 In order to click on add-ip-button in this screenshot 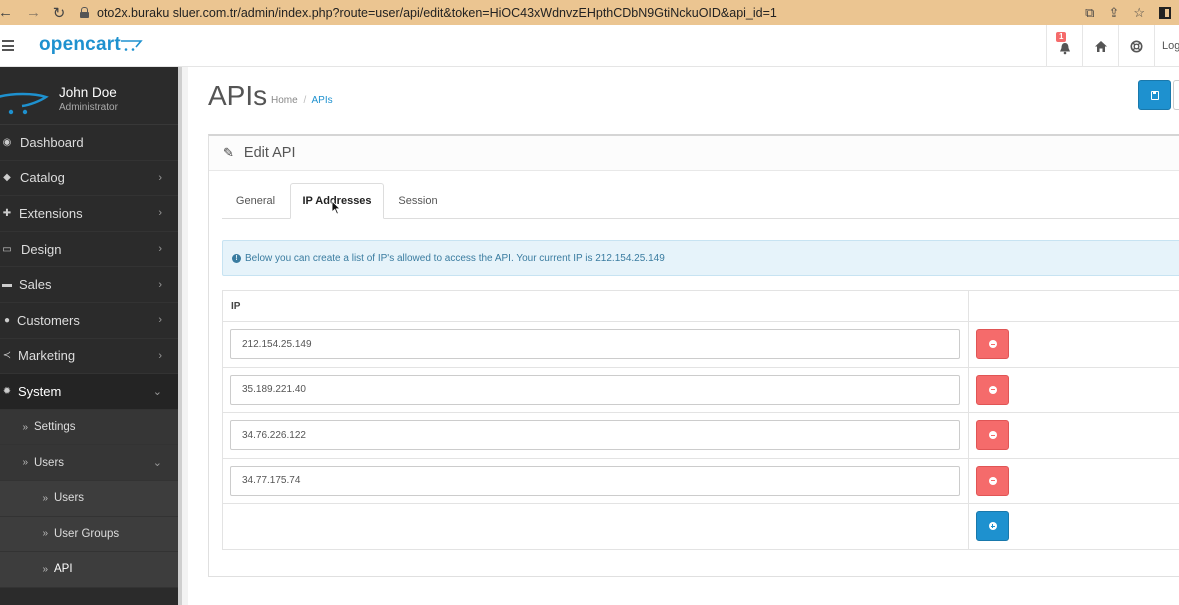, I will do `click(992, 526)`.